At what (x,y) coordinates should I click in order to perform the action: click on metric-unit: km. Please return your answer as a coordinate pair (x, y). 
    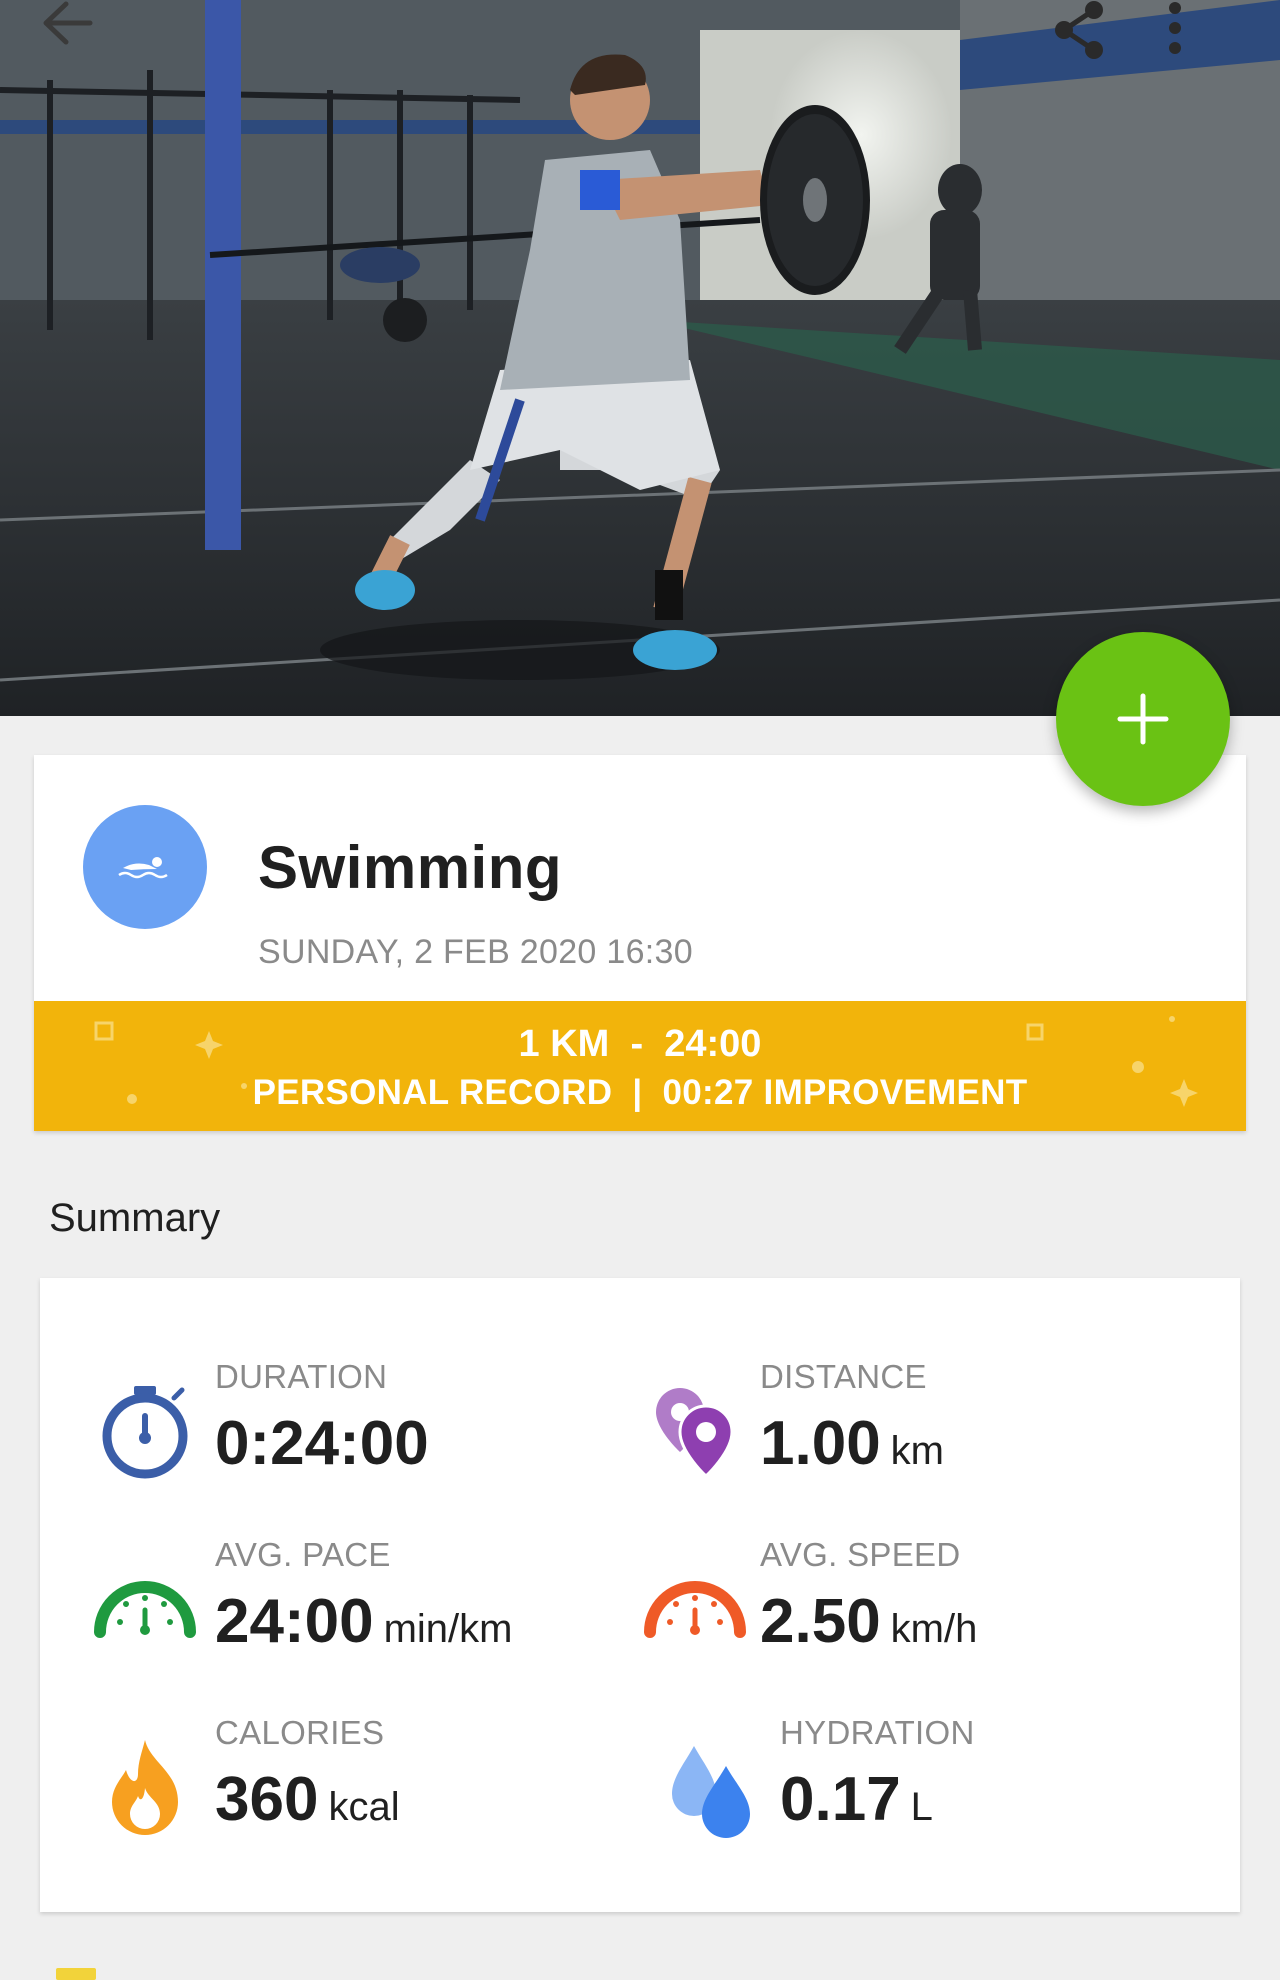
    Looking at the image, I should click on (917, 1451).